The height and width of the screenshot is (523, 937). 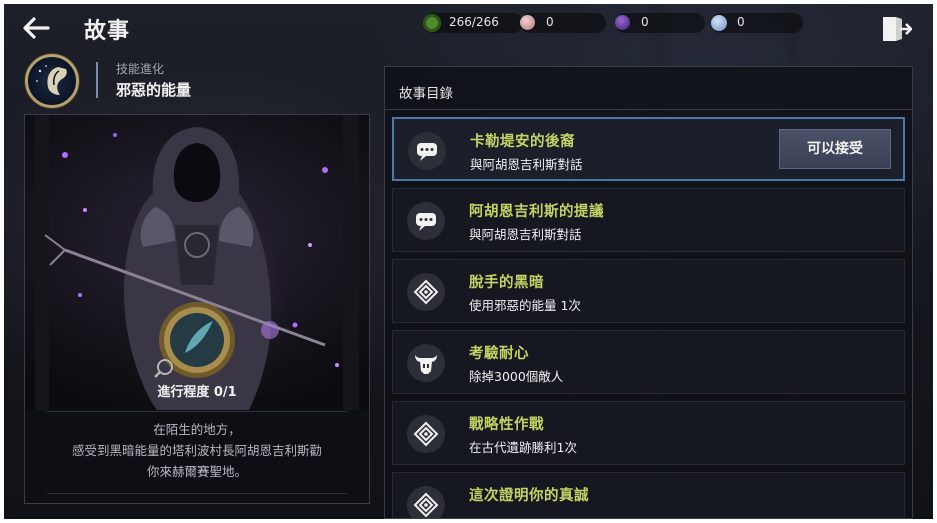 What do you see at coordinates (522, 142) in the screenshot?
I see `quest-title: 卡勒堤安的後裔` at bounding box center [522, 142].